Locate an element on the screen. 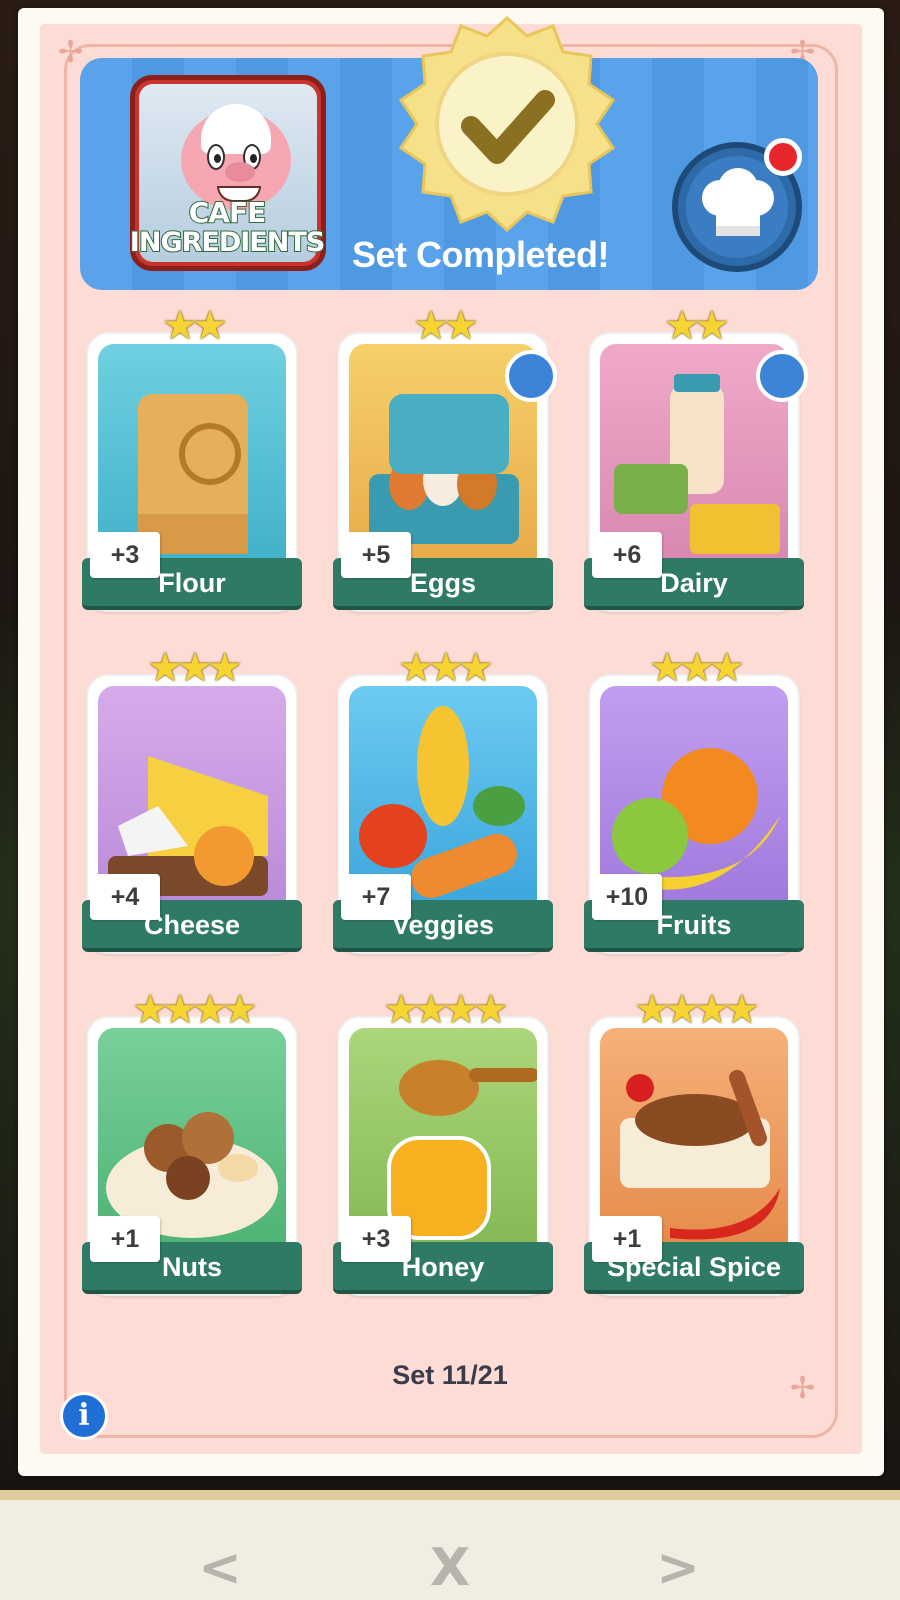  set-name-line1: CAFE is located at coordinates (227, 212).